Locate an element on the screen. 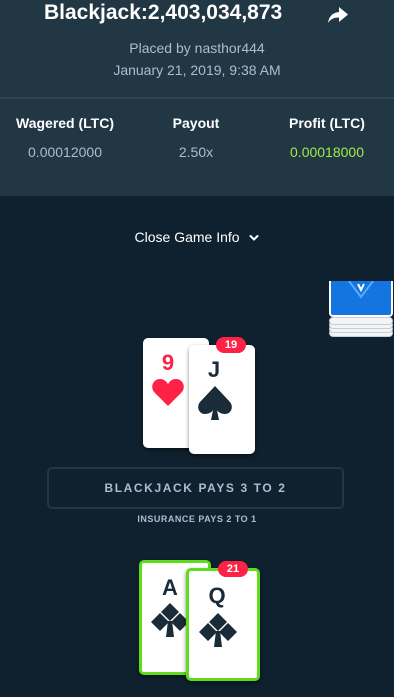  title-row: Blackjack:2,403,034,873 is located at coordinates (197, 15).